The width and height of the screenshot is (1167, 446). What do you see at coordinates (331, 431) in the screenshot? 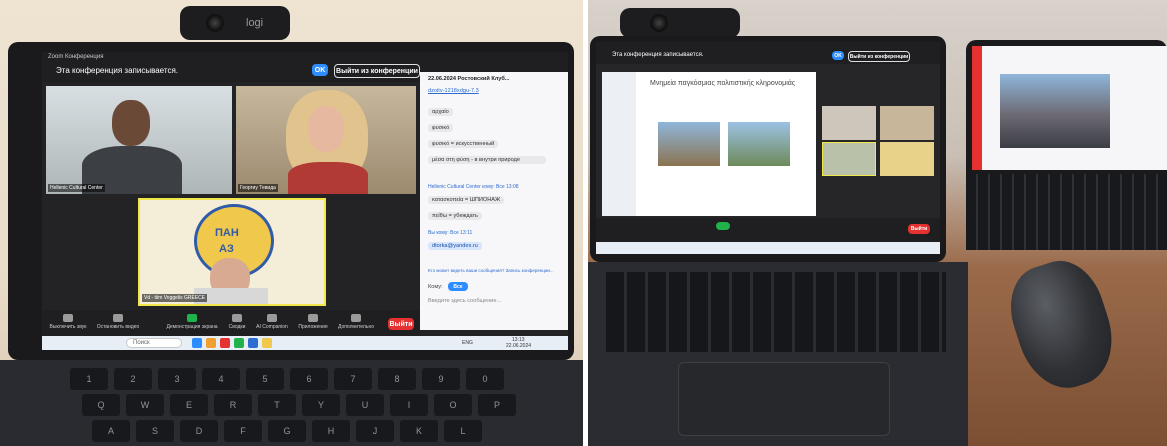
I see `keyboard-key: H` at bounding box center [331, 431].